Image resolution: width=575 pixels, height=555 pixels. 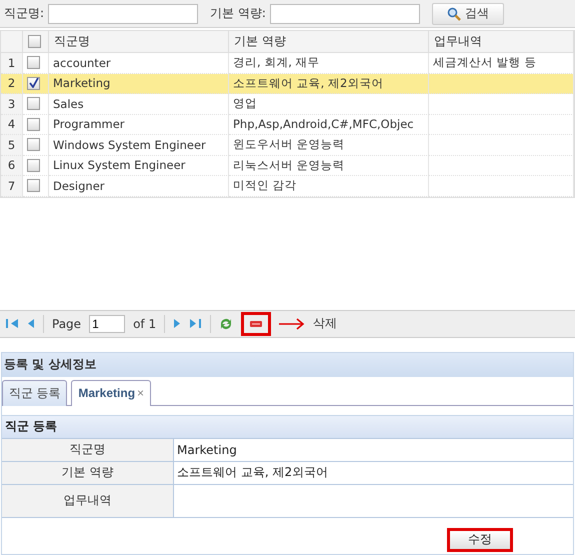 What do you see at coordinates (329, 63) in the screenshot?
I see `table-cell: 경리, 회계, 재무` at bounding box center [329, 63].